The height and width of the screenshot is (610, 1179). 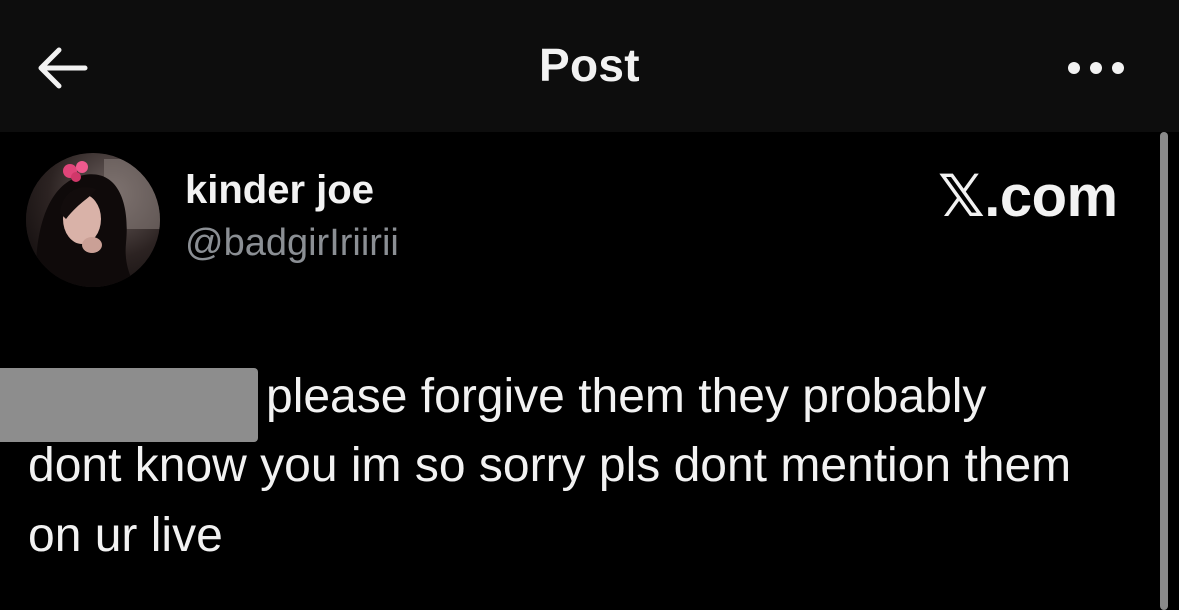 I want to click on avatar, so click(x=93, y=220).